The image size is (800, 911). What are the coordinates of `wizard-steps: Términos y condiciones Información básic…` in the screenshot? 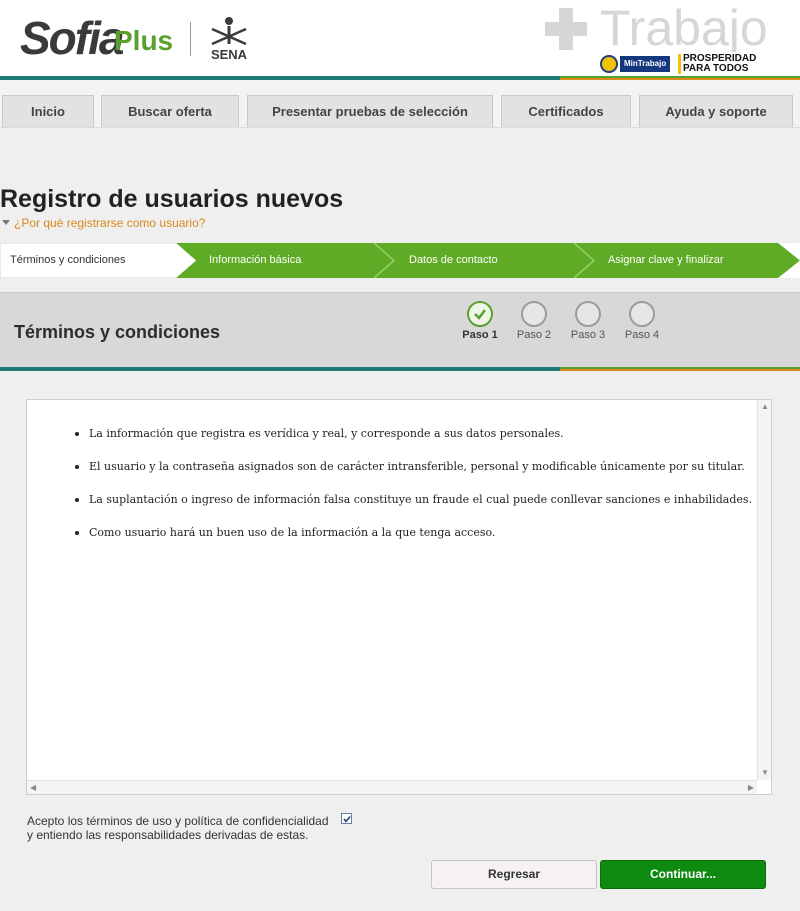 It's located at (400, 260).